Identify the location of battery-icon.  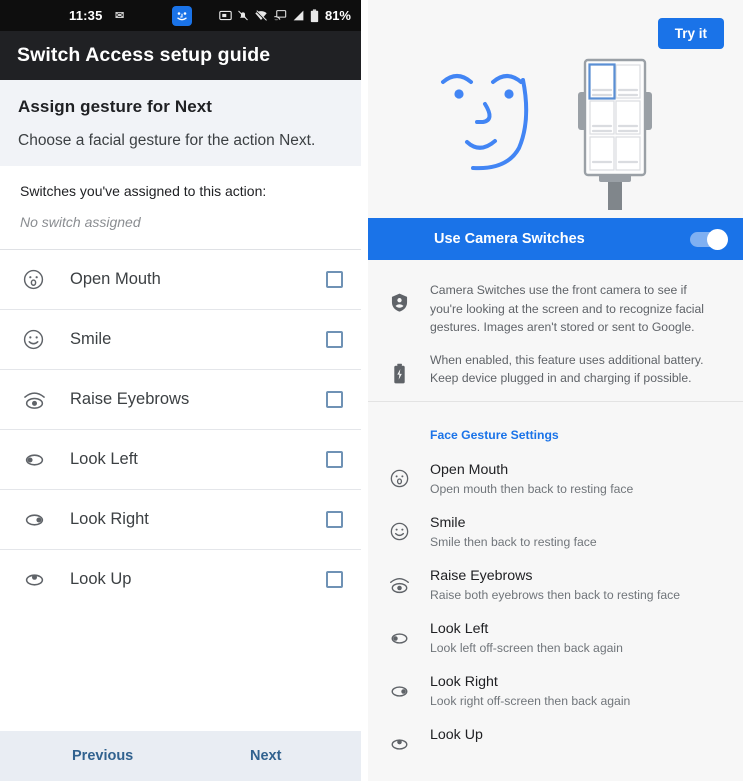
(314, 15).